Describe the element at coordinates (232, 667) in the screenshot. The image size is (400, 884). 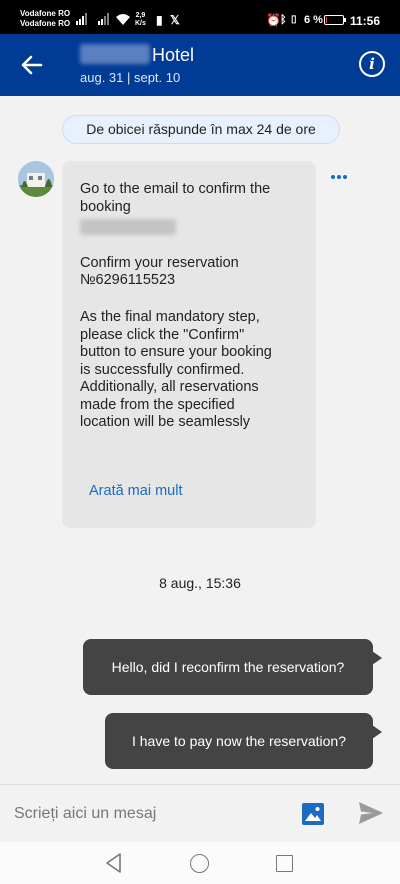
I see `outgoing-message-bubble: Hello, did I reconfirm the reservation?` at that location.